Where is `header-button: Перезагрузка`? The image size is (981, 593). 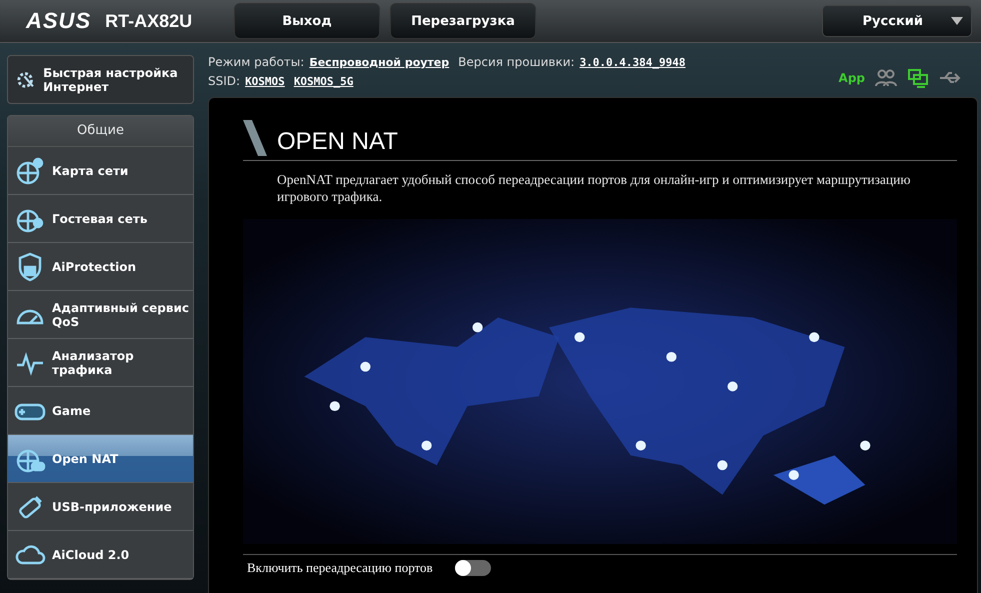
header-button: Перезагрузка is located at coordinates (463, 21).